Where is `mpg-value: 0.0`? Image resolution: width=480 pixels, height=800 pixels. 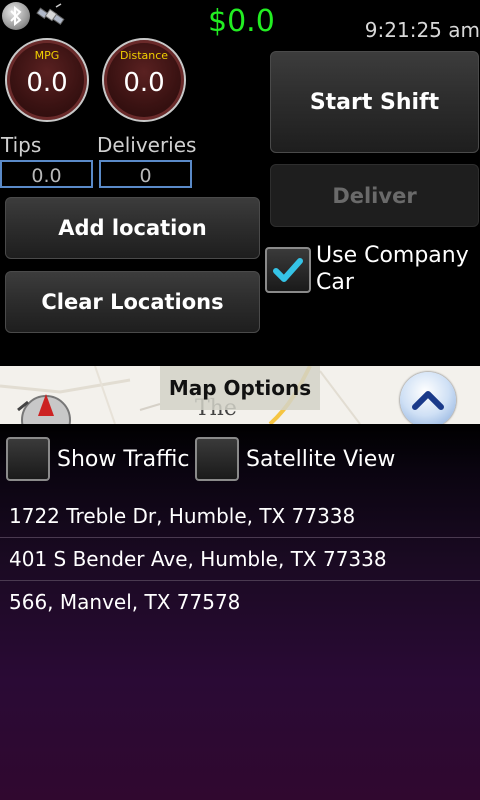 mpg-value: 0.0 is located at coordinates (47, 83).